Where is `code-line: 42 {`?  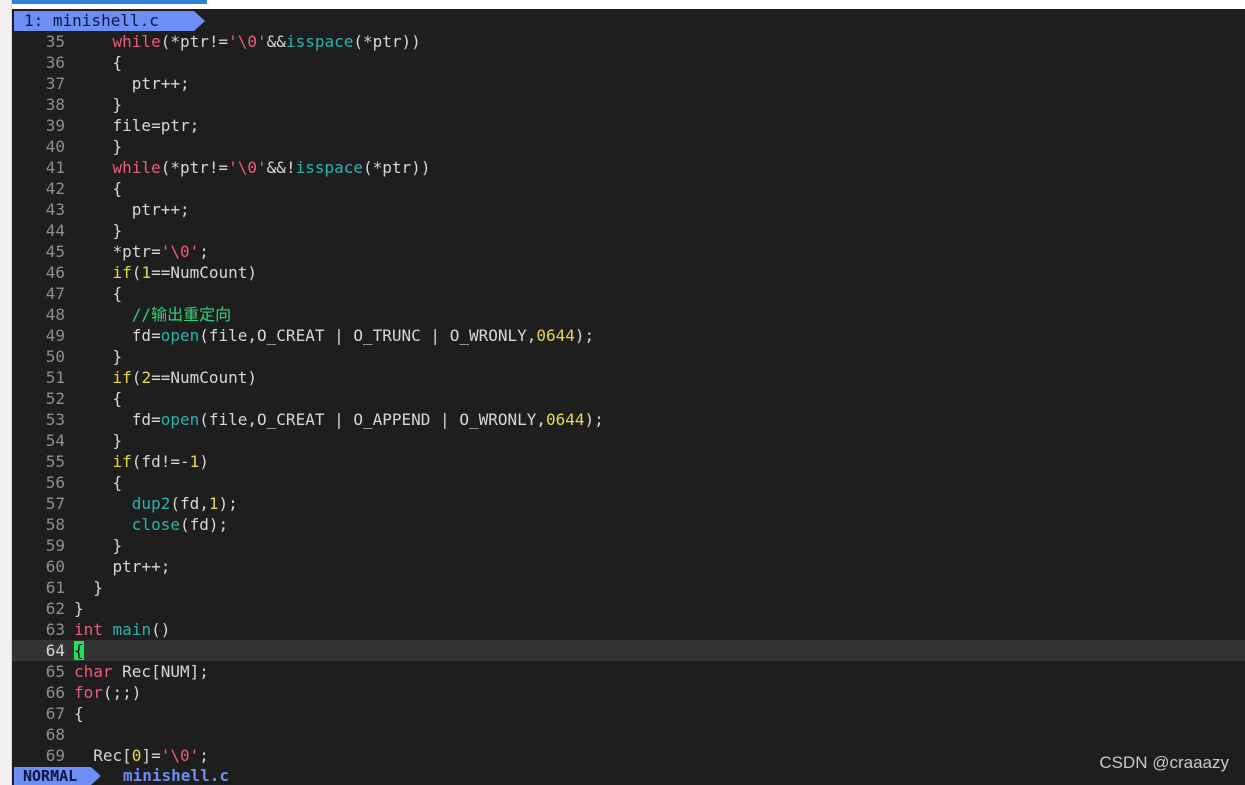 code-line: 42 { is located at coordinates (628, 188).